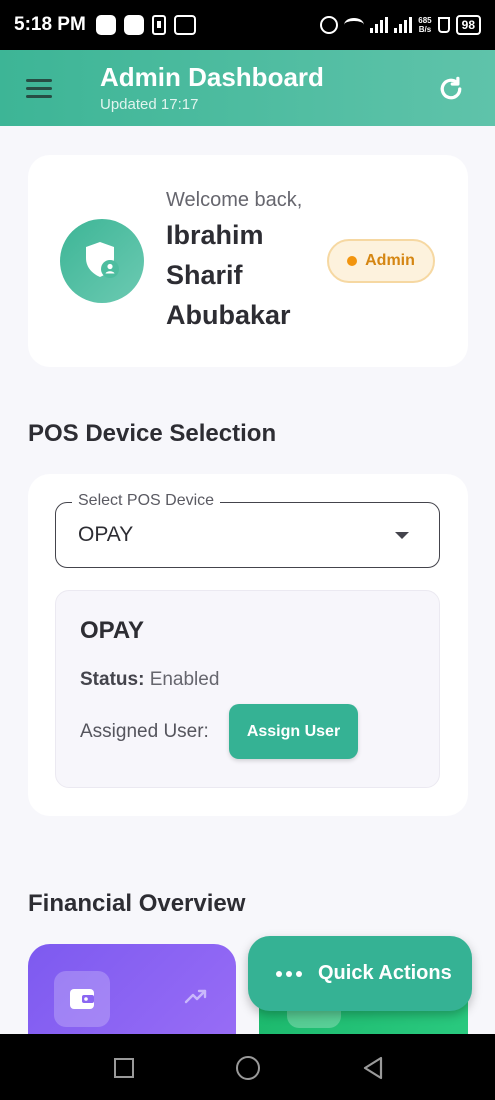 The image size is (495, 1100). What do you see at coordinates (112, 630) in the screenshot?
I see `device-name: OPAY` at bounding box center [112, 630].